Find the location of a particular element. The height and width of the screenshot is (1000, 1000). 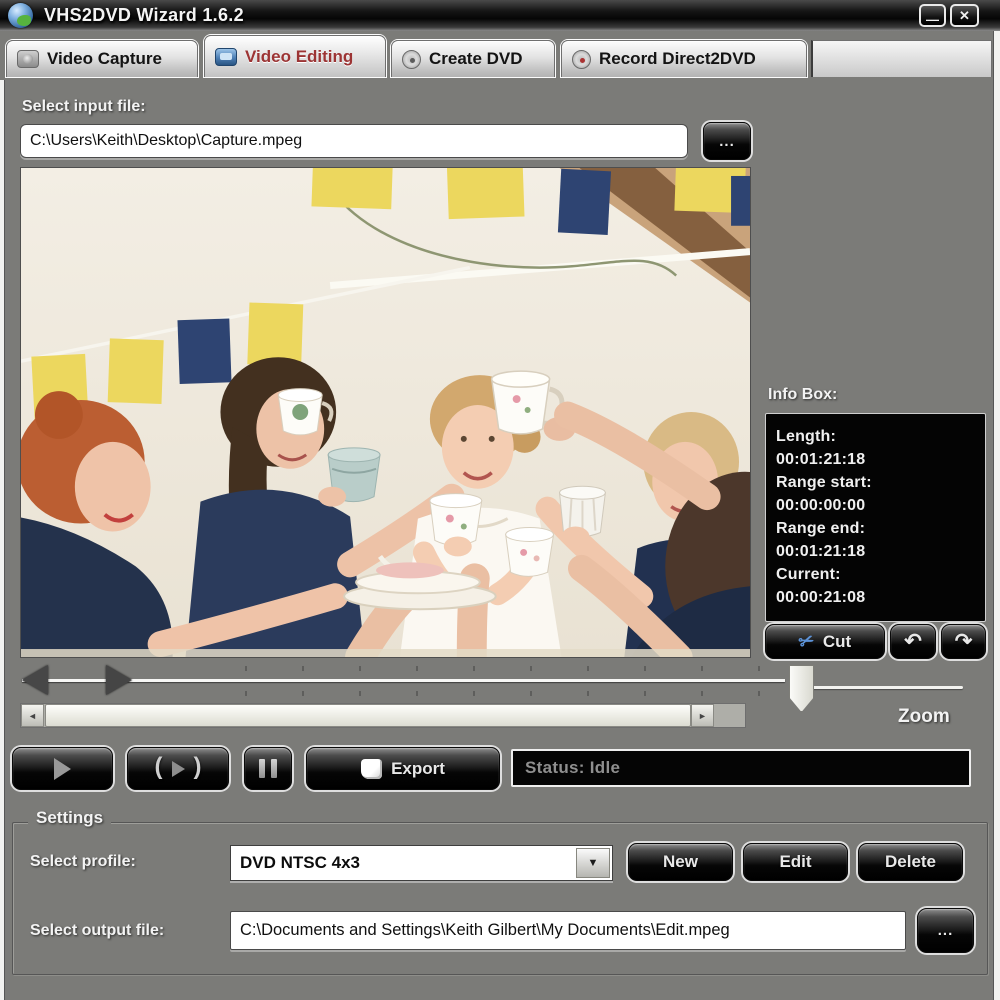

redo-icon: ↷ is located at coordinates (963, 641).